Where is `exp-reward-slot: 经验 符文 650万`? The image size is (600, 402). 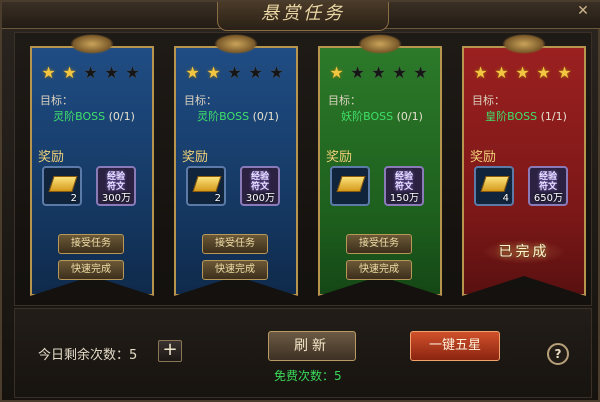 exp-reward-slot: 经验 符文 650万 is located at coordinates (548, 186).